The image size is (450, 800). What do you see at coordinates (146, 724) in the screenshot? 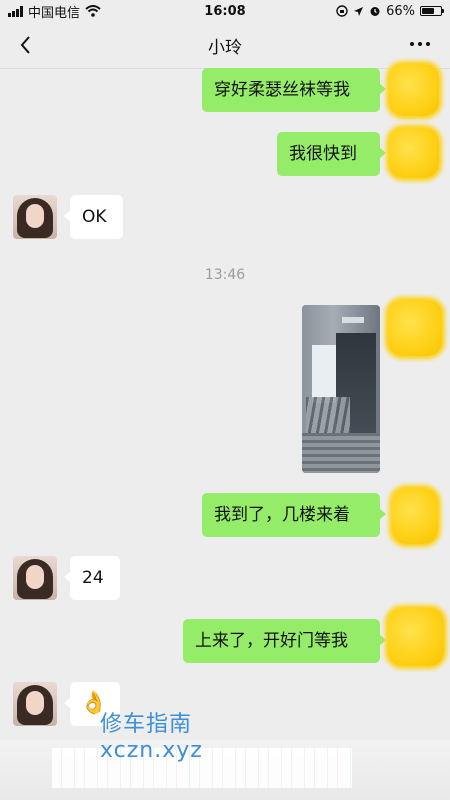
I see `watermark-line-1: 修车指南` at bounding box center [146, 724].